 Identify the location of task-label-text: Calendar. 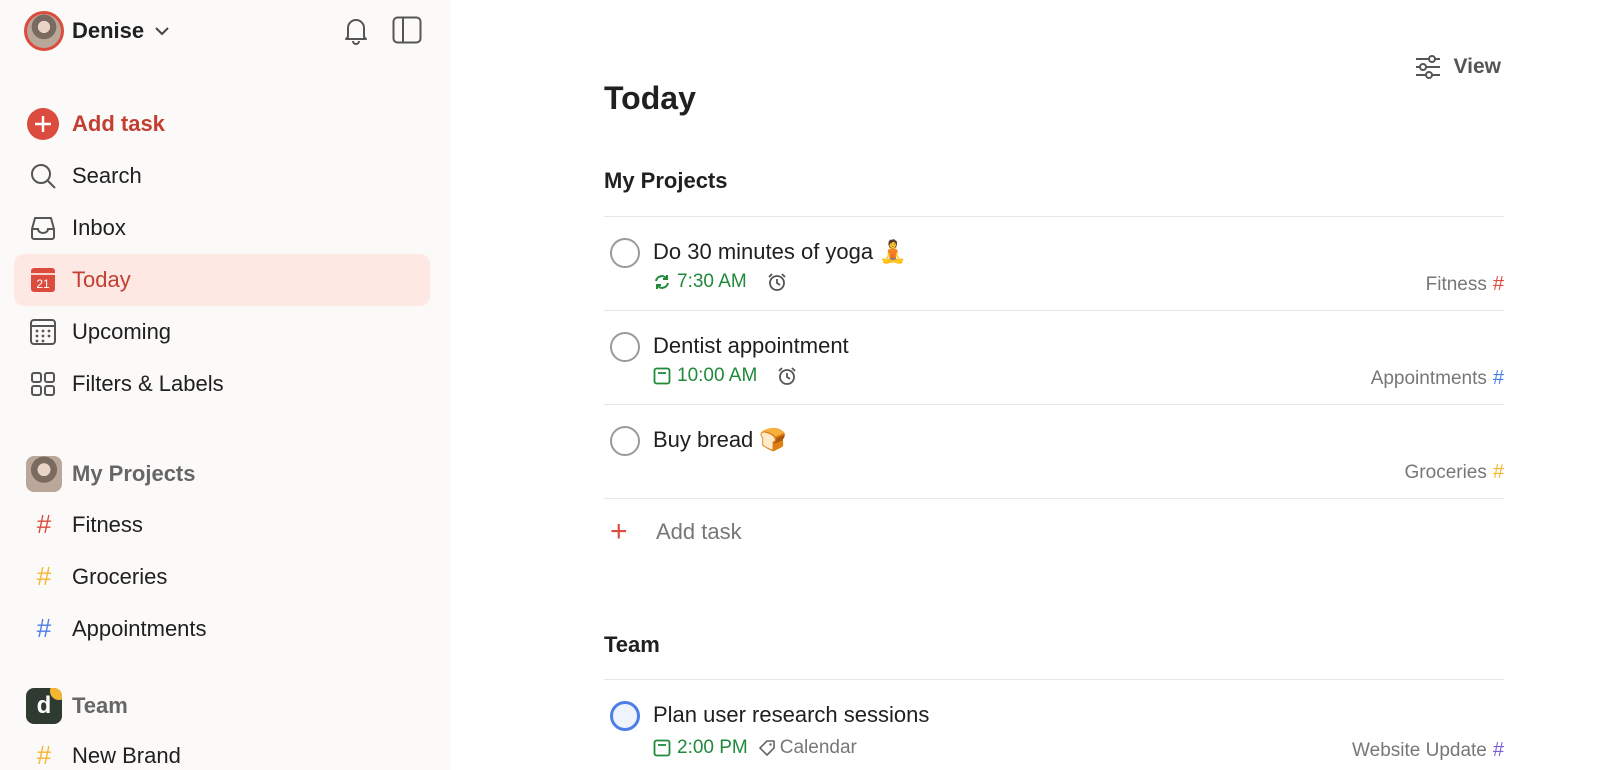
(818, 747).